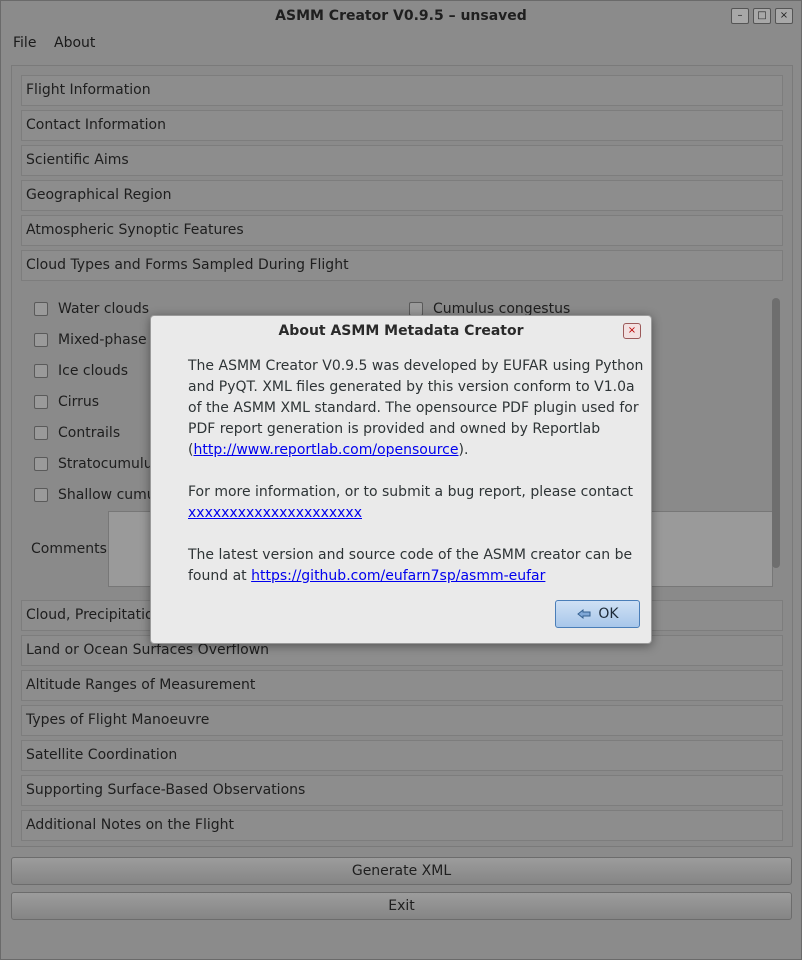 This screenshot has height=960, width=802. I want to click on ok-button: OK, so click(597, 614).